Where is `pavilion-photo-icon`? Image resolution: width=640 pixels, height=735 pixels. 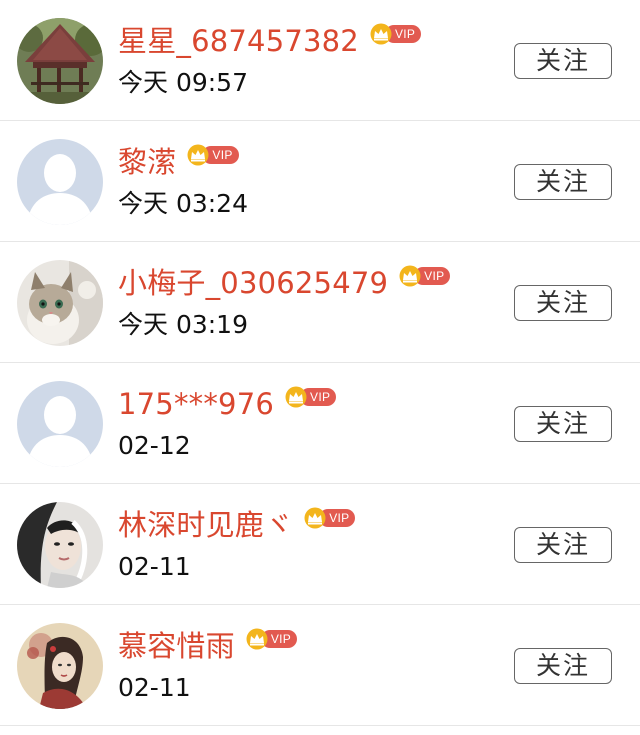
pavilion-photo-icon is located at coordinates (60, 61).